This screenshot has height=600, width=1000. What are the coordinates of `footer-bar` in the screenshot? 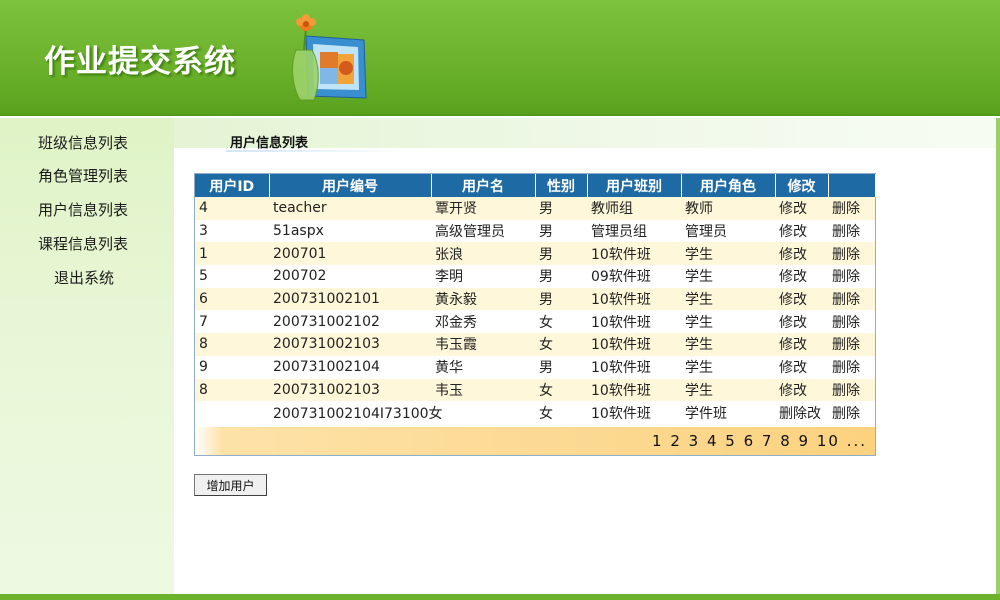 It's located at (500, 597).